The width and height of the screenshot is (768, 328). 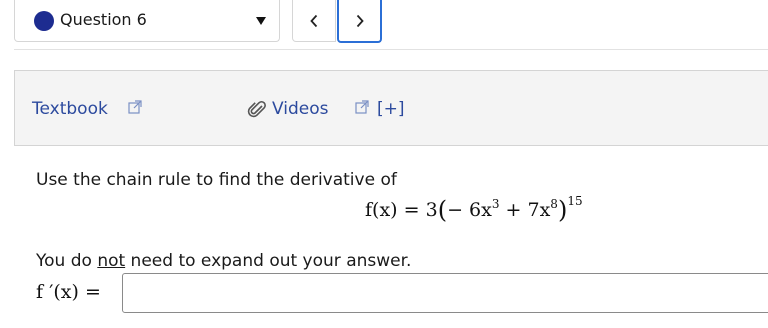 I want to click on formula-equals: =, so click(x=411, y=210).